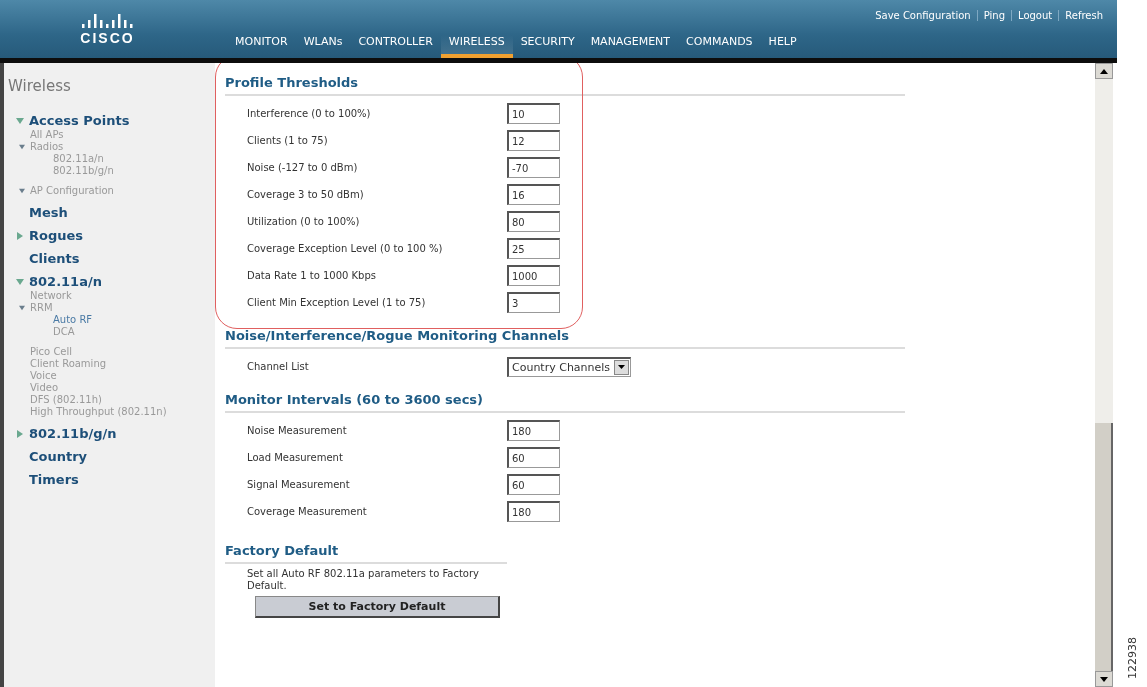 The width and height of the screenshot is (1147, 687). What do you see at coordinates (337, 302) in the screenshot?
I see `field-label: Client Min Exception Level (1 to 75)` at bounding box center [337, 302].